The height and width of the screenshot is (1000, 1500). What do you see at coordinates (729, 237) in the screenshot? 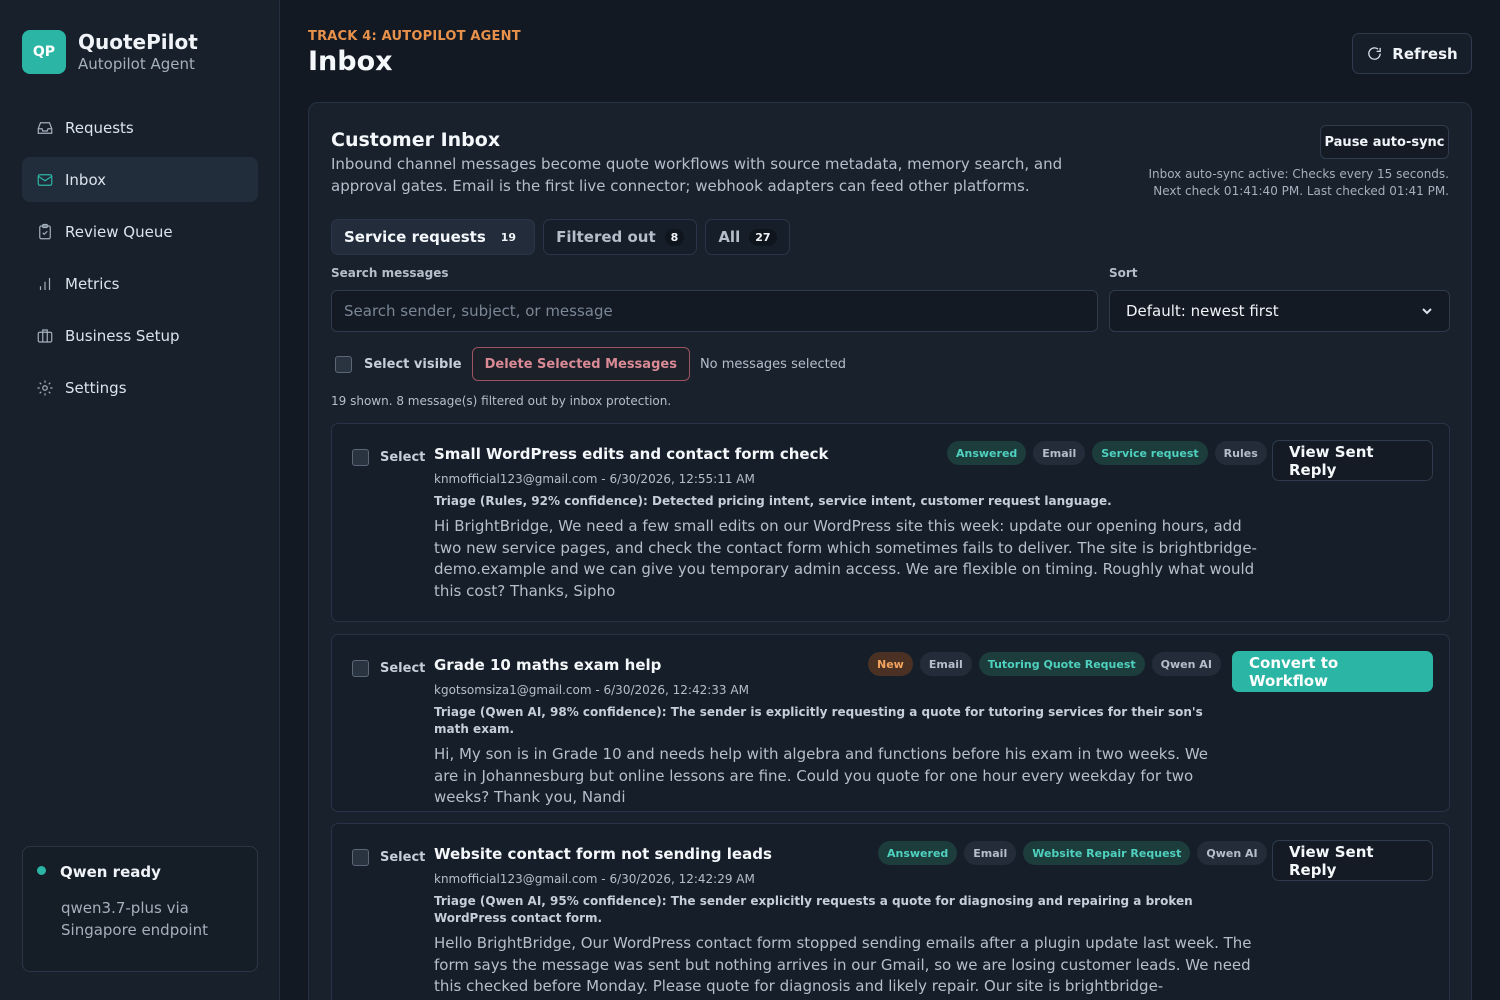
I see `tab-label: All` at bounding box center [729, 237].